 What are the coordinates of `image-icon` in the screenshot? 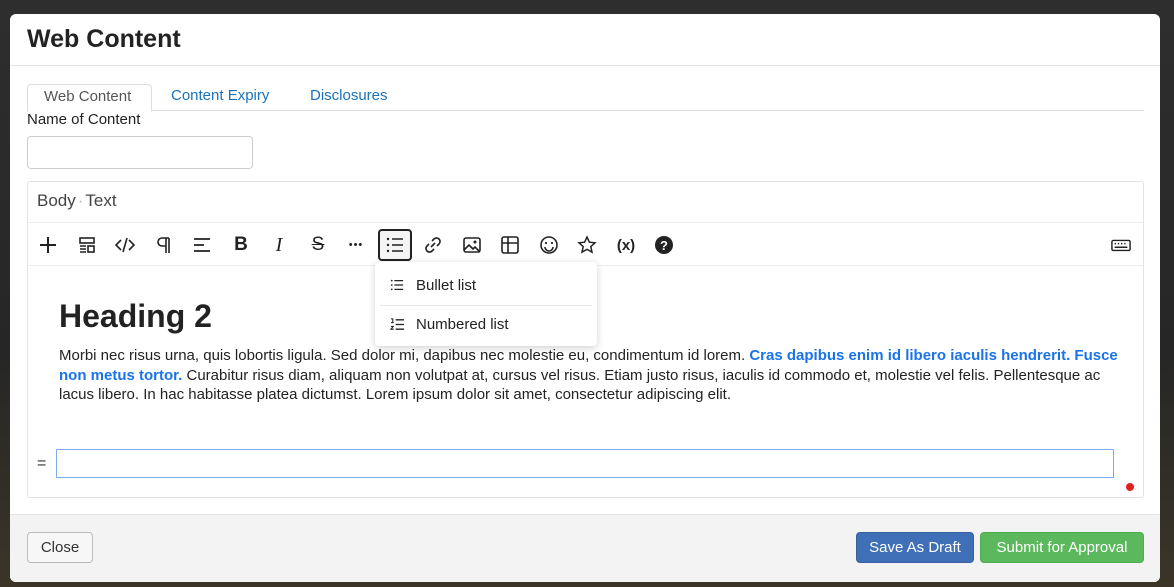 It's located at (472, 245).